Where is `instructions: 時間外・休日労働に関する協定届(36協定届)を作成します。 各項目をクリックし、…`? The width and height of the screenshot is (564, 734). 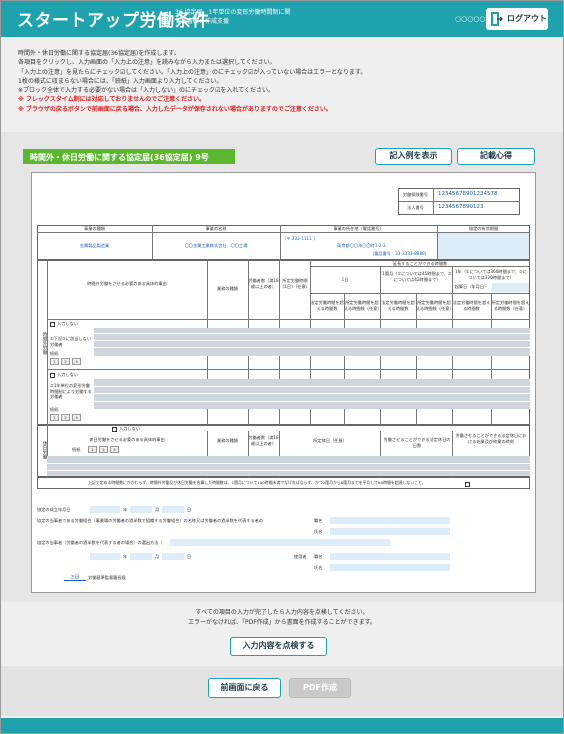 instructions: 時間外・休日労働に関する協定届(36協定届)を作成します。 各項目をクリックし、… is located at coordinates (288, 81).